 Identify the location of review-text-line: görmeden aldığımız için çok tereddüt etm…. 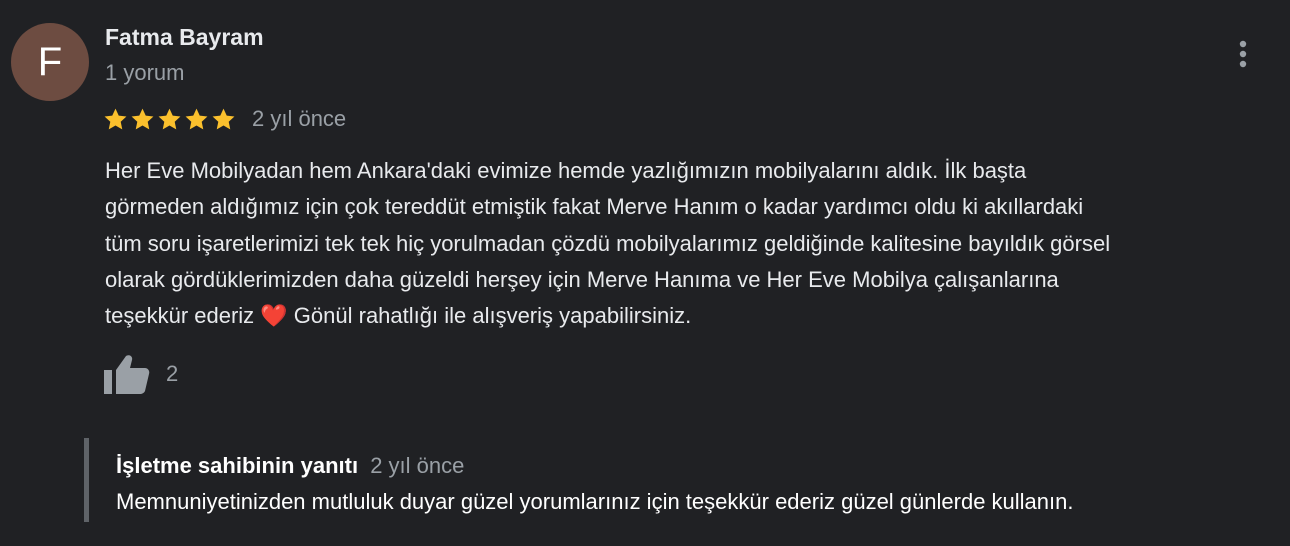
(594, 207).